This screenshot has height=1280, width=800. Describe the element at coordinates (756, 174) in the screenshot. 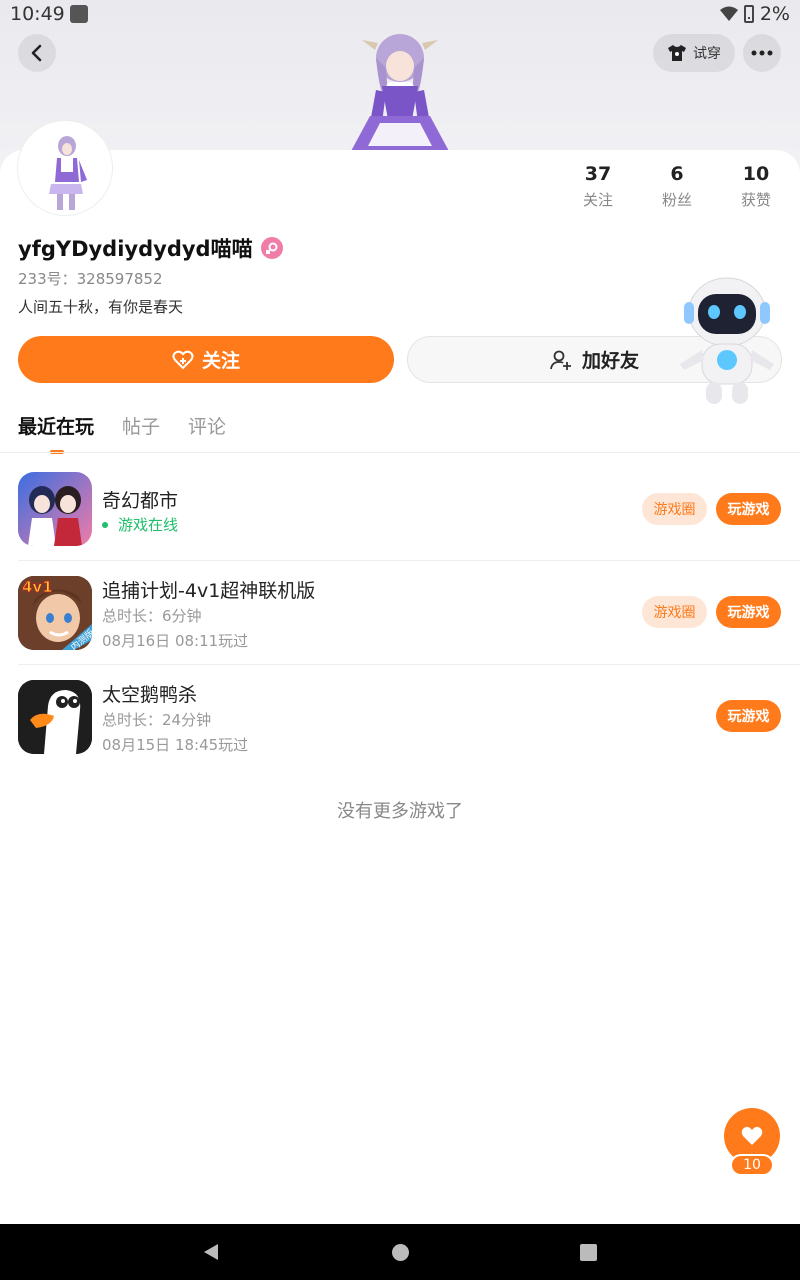

I see `likes-count: 10` at that location.